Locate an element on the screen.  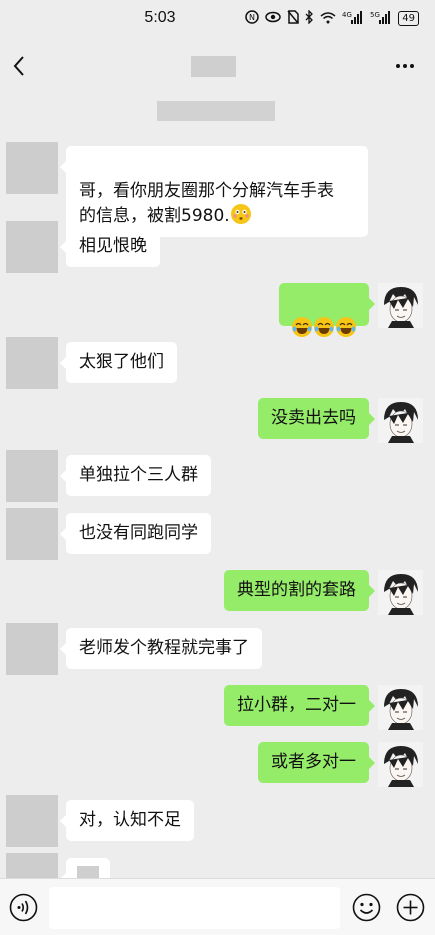
message-bubble: 单独拉个三人群 is located at coordinates (135, 475).